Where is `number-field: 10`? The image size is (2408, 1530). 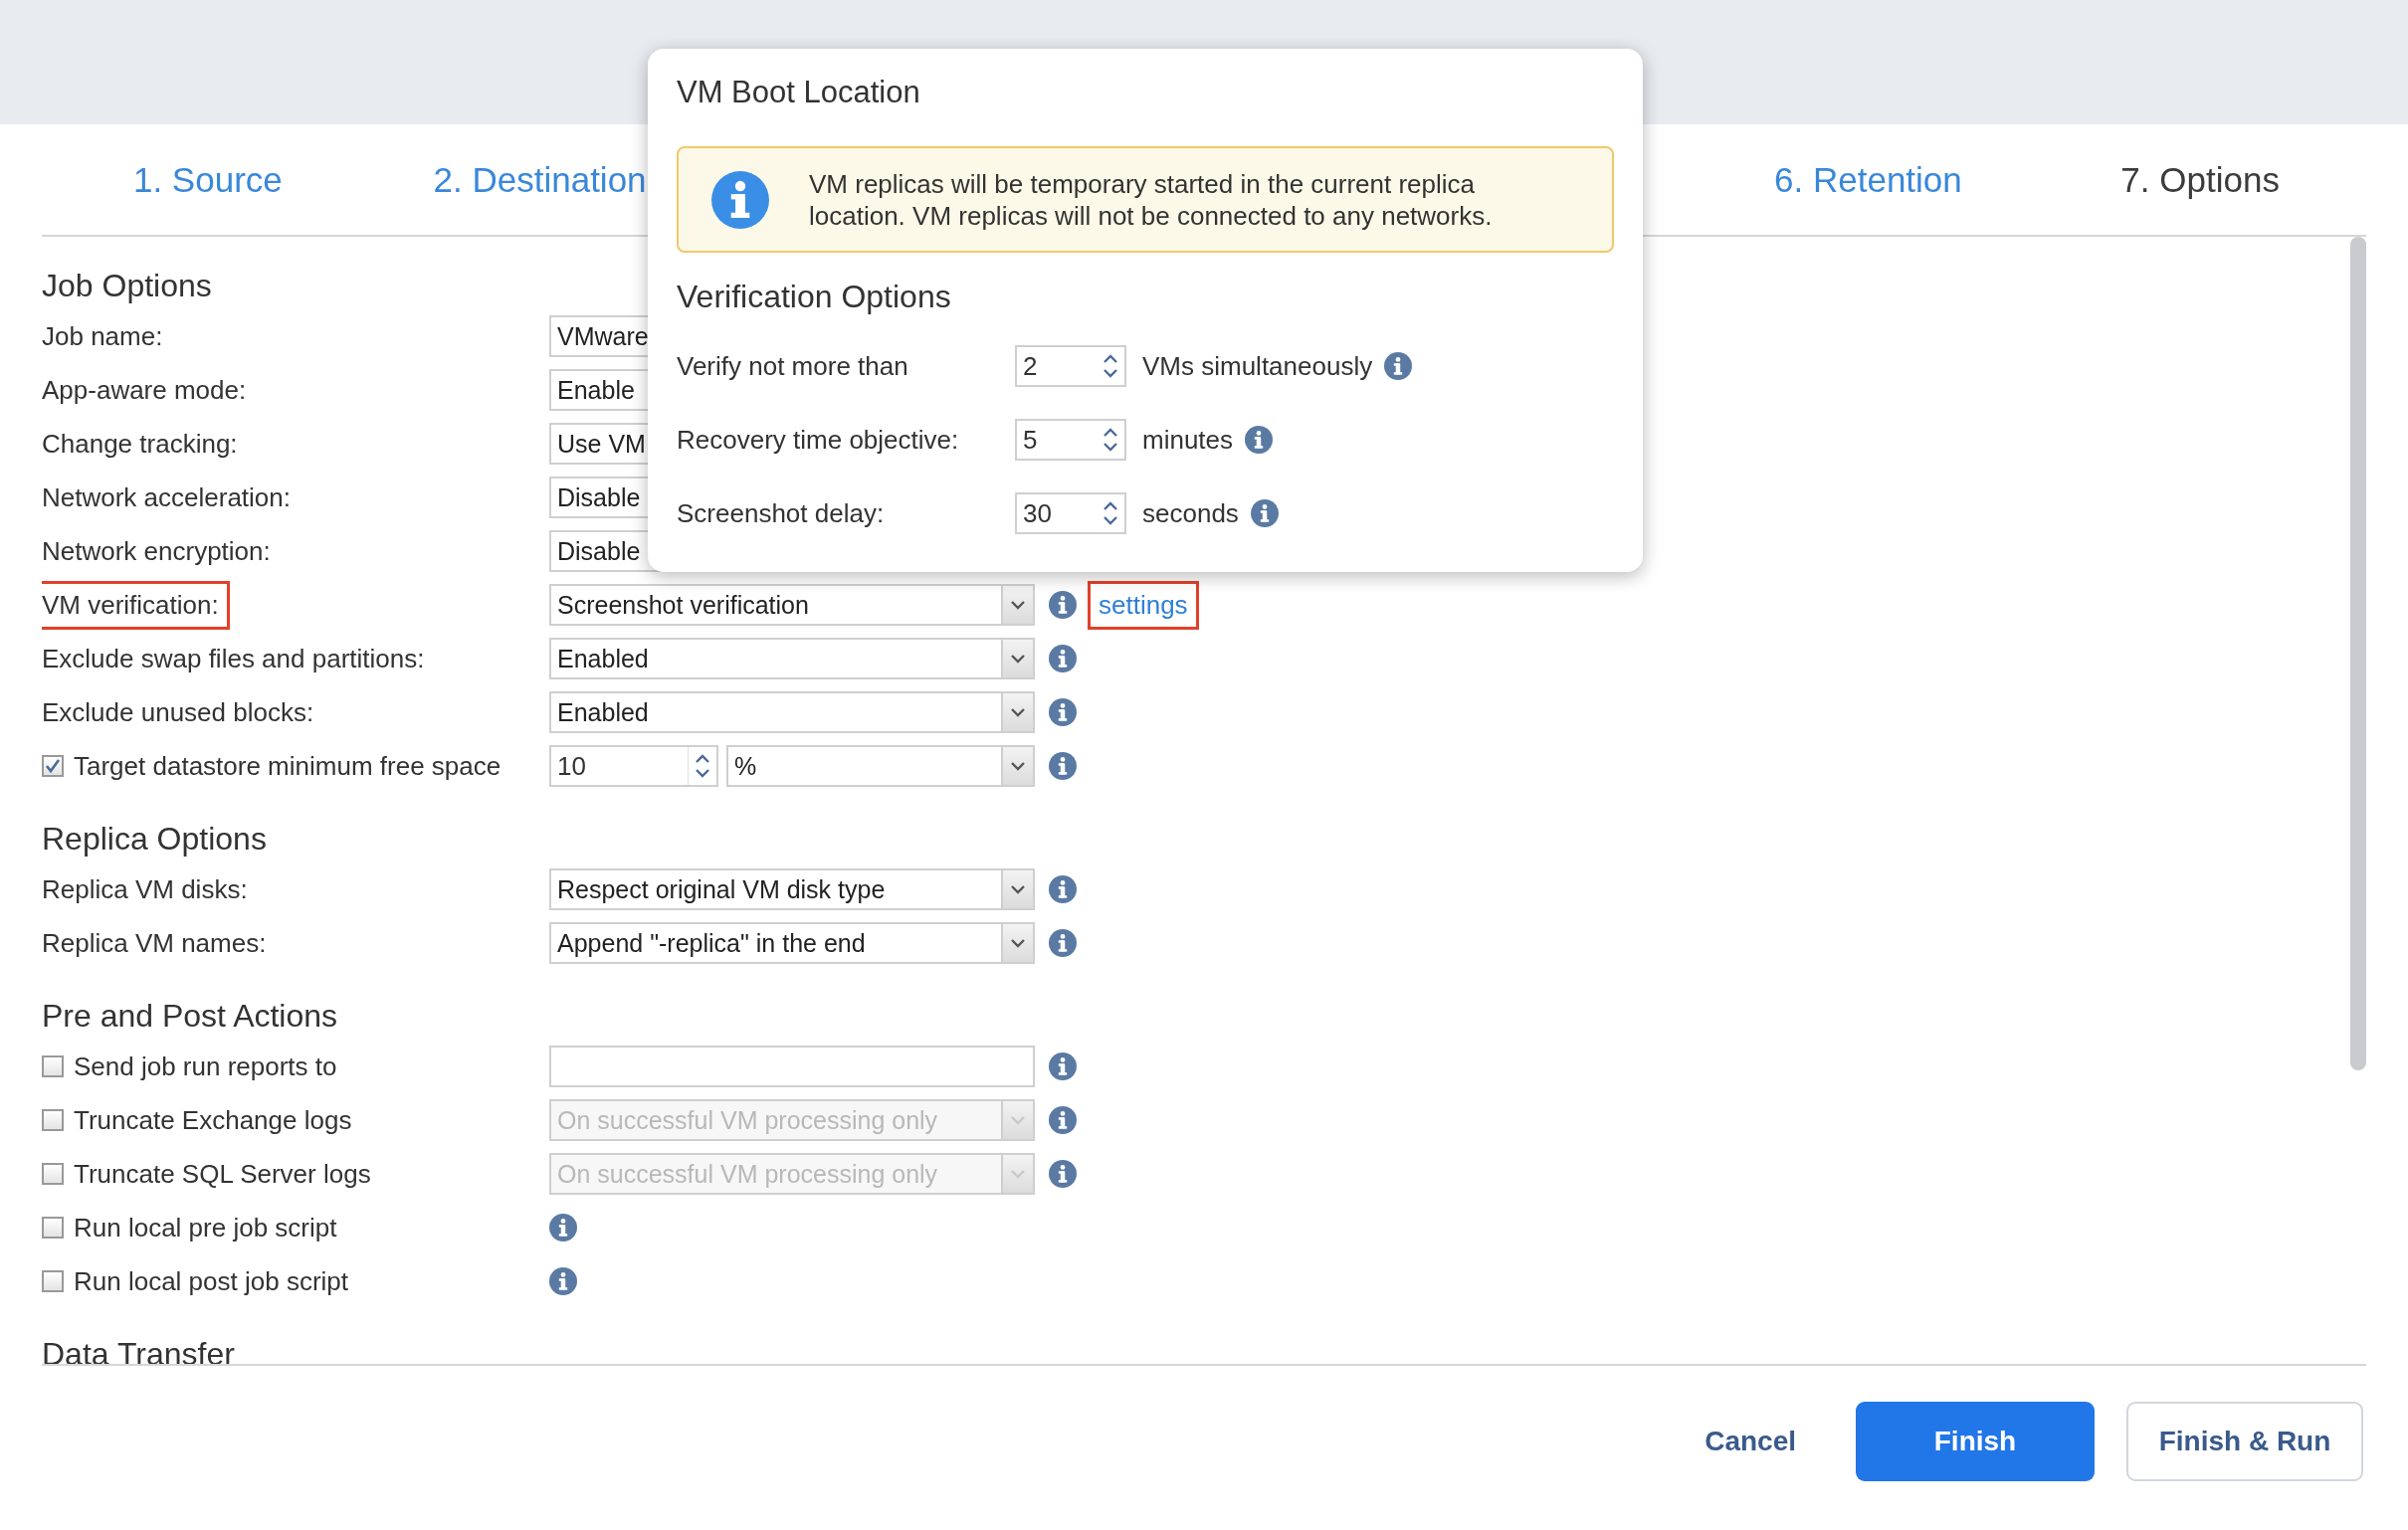
number-field: 10 is located at coordinates (633, 766).